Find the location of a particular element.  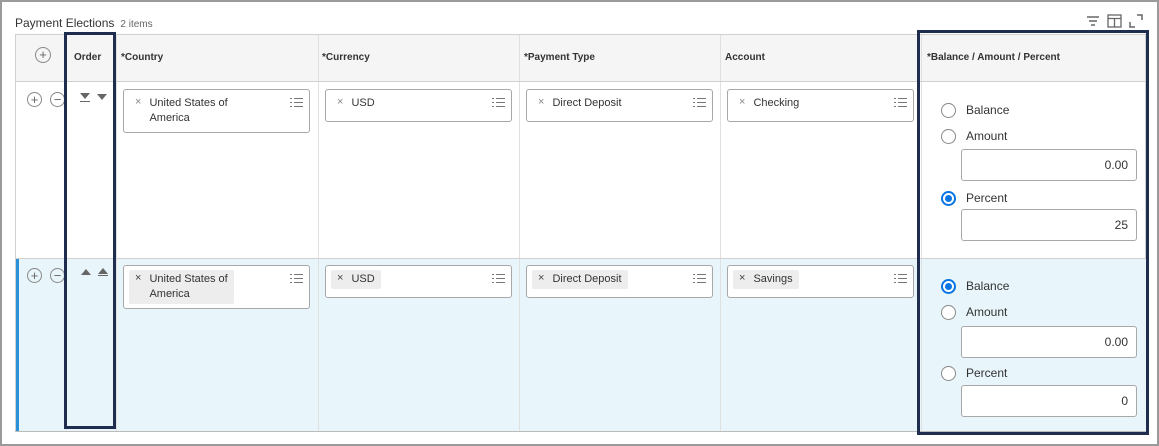

header-balance-amount-percent: *Balance / Amount / Percent is located at coordinates (993, 57).